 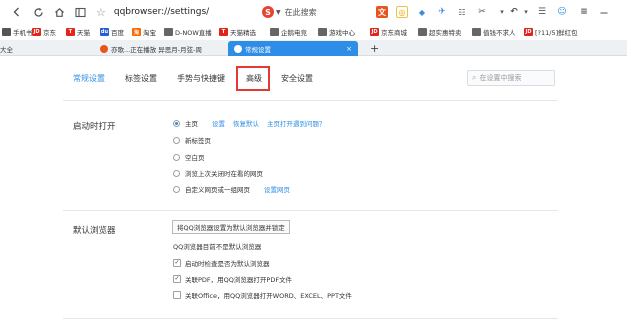 I want to click on startup-option-label: 浏览上次关闭时在看的网页, so click(x=224, y=174).